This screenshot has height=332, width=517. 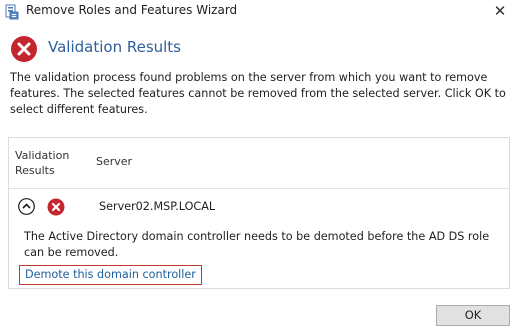 I want to click on demote-domain-controller-link: Demote this domain controller, so click(x=110, y=275).